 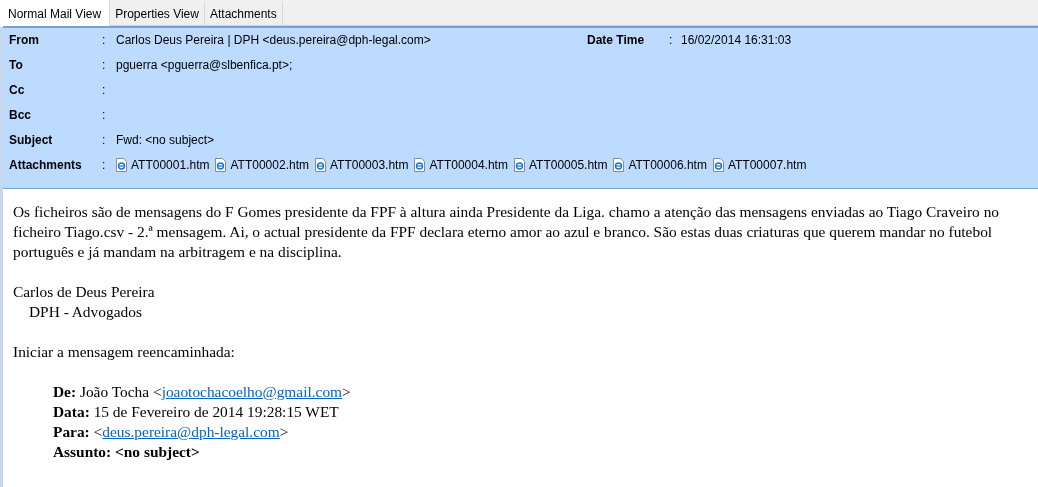 I want to click on field-value: 16/02/2014 16:31:03, so click(x=736, y=40).